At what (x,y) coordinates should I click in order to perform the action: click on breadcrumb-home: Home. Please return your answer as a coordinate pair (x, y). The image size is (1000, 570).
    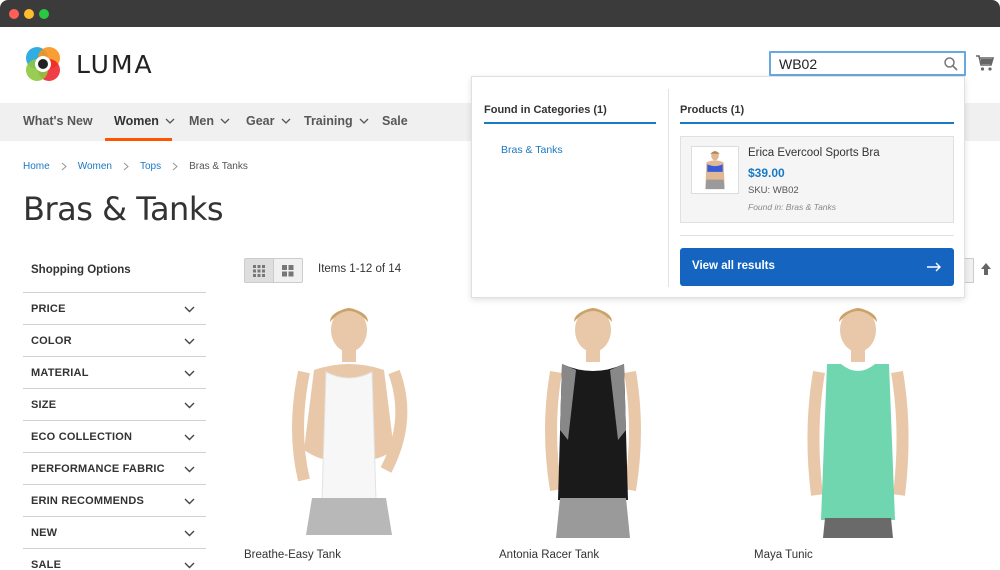
    Looking at the image, I should click on (36, 166).